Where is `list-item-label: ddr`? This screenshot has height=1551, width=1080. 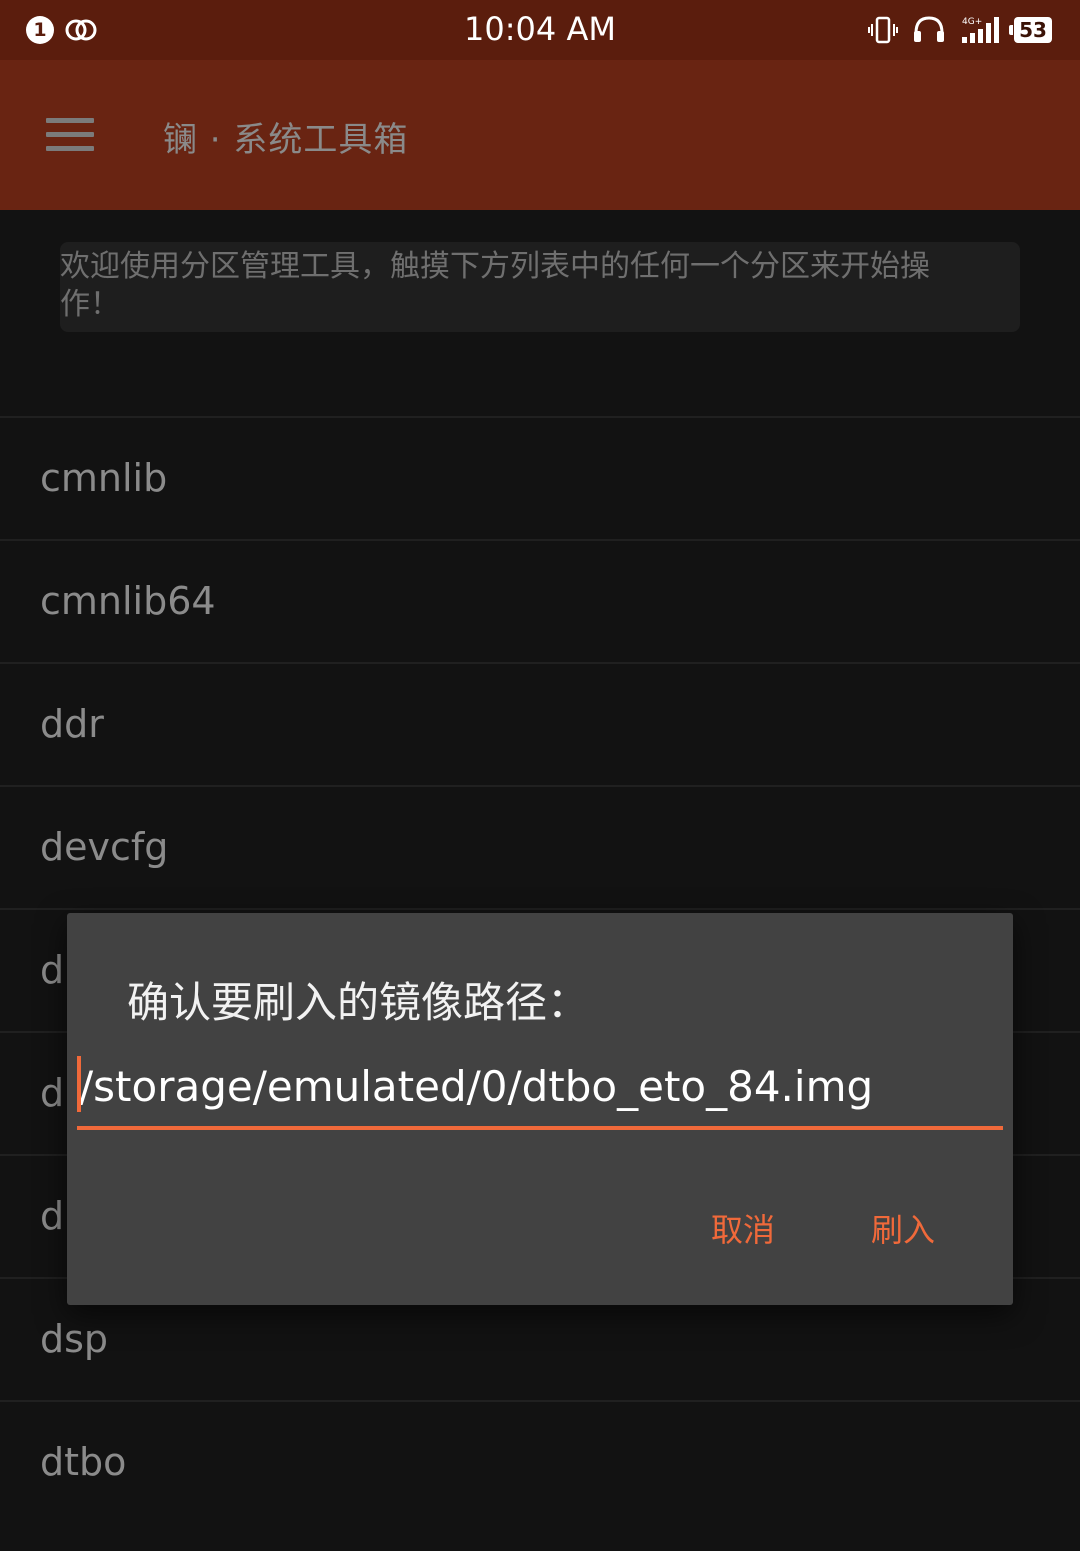 list-item-label: ddr is located at coordinates (72, 724).